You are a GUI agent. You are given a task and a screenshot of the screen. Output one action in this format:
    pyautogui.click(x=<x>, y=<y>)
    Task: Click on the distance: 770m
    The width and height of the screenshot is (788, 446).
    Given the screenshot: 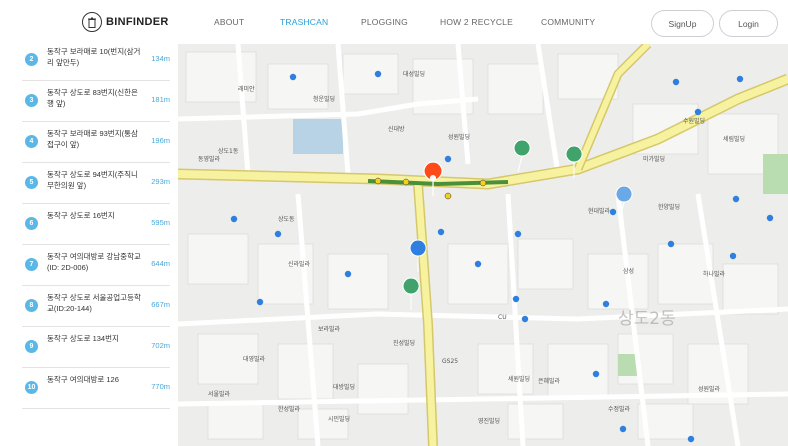 What is the action you would take?
    pyautogui.click(x=160, y=386)
    